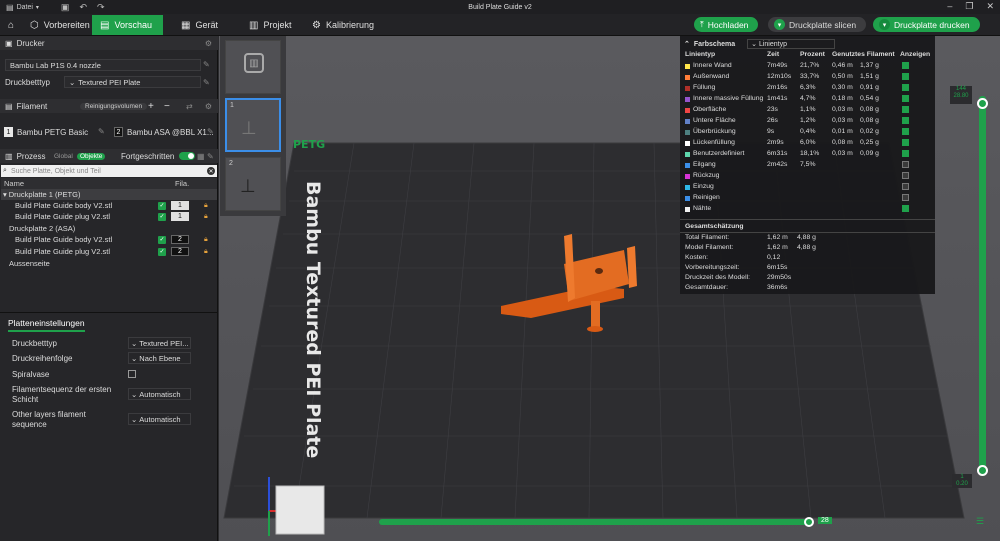  I want to click on filament-item-1: 1 Bambu PETG Basic, so click(46, 132).